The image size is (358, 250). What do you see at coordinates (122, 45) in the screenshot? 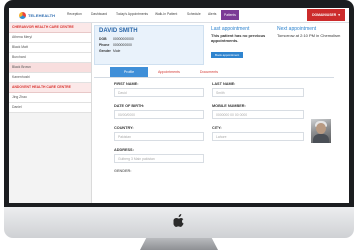
I see `field-value: 0000000000` at bounding box center [122, 45].